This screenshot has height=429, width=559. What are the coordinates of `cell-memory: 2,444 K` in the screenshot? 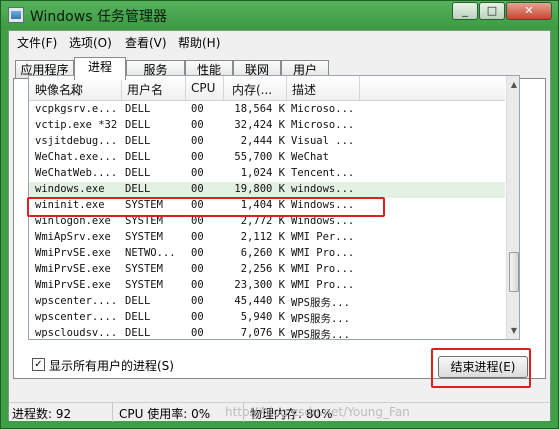 It's located at (262, 141).